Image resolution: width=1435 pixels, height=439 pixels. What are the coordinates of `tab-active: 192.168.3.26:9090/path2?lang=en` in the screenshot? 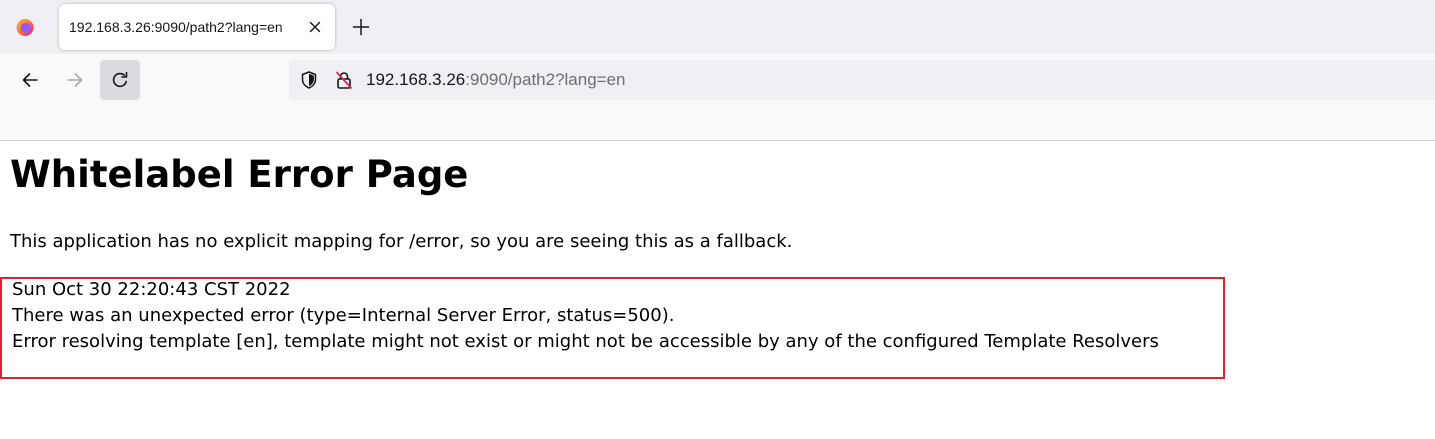 It's located at (197, 27).